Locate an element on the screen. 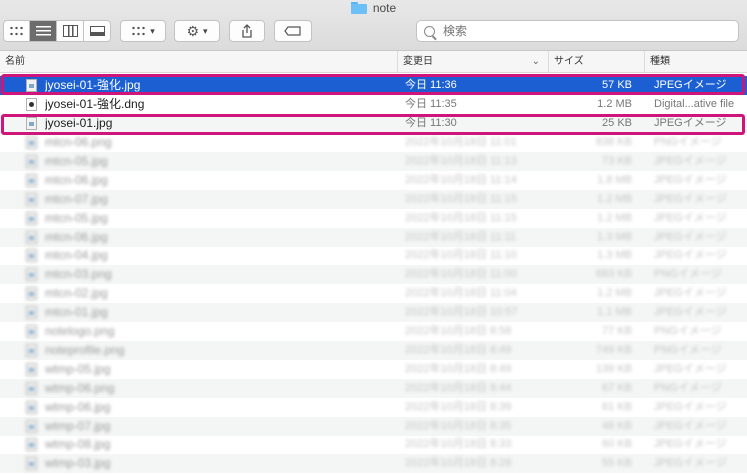 The image size is (747, 475). column-header: 名前 変更日 ⌄ サイズ 種類 is located at coordinates (373, 62).